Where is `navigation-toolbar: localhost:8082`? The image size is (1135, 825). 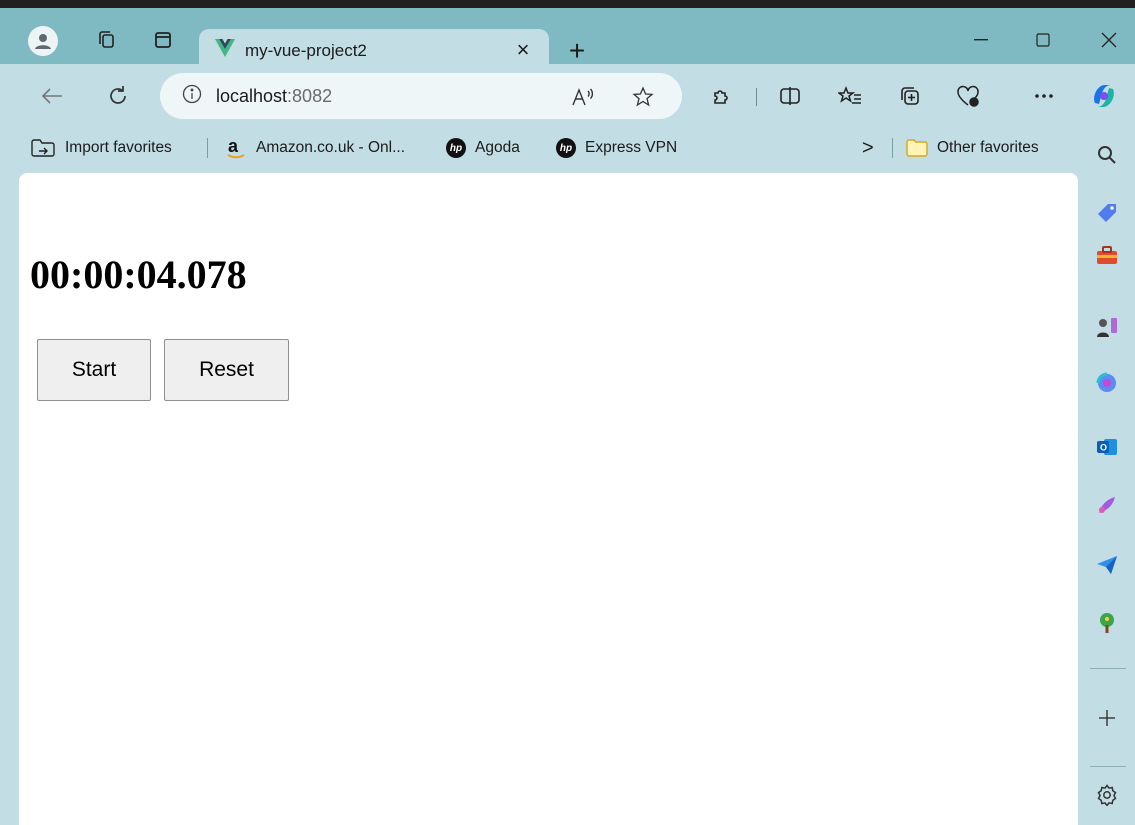 navigation-toolbar: localhost:8082 is located at coordinates (567, 96).